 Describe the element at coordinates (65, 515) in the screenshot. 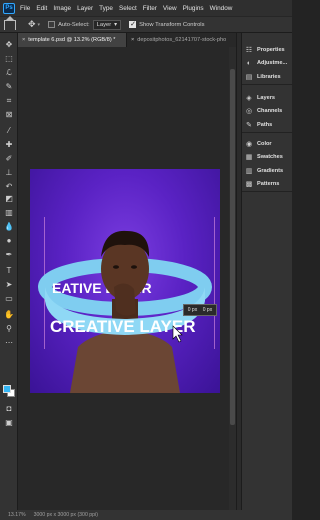

I see `document-info: 3000 px x 3000 px (300 ppi)` at that location.